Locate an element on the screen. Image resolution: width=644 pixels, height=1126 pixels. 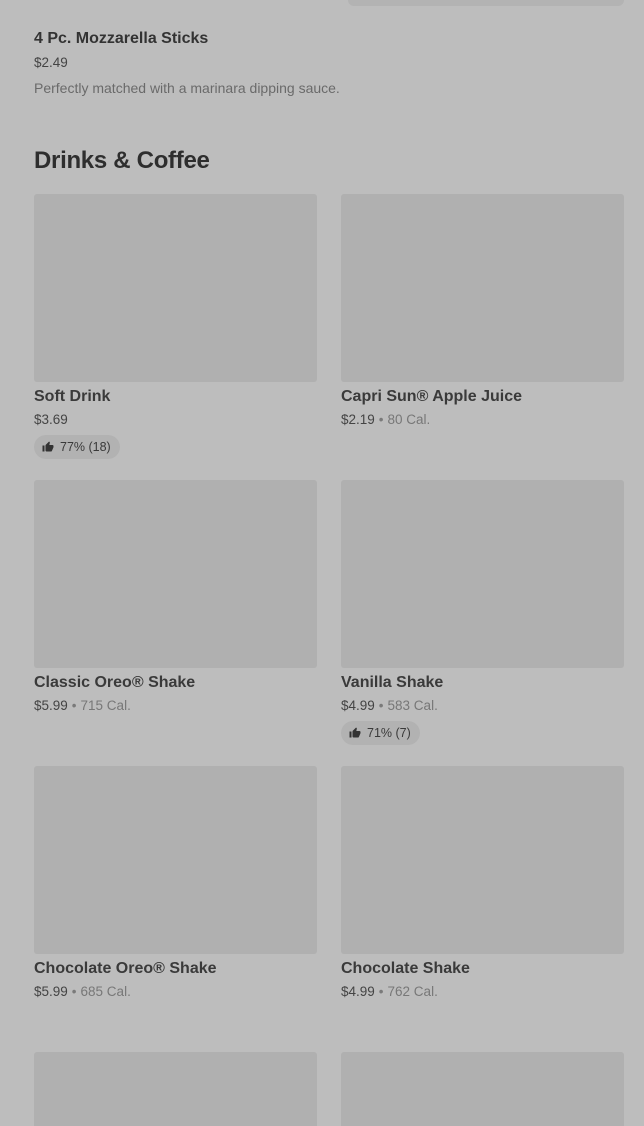
rating-badge: 77% (18) is located at coordinates (77, 447).